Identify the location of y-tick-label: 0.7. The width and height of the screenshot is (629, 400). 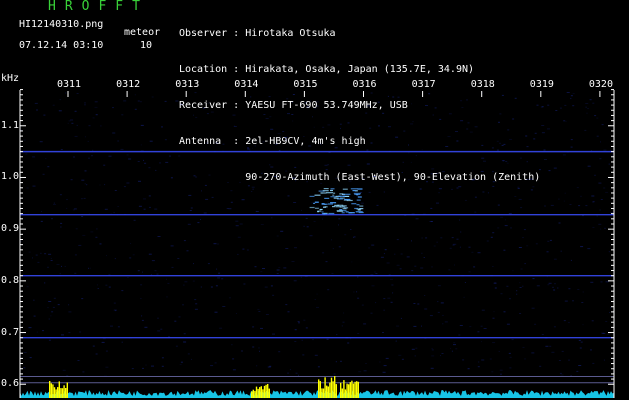
(10, 332).